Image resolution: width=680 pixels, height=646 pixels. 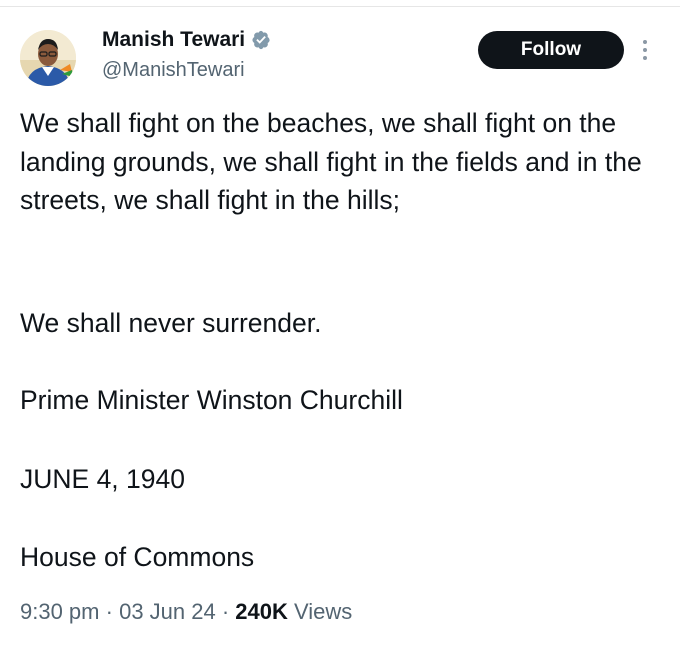 I want to click on views-label: Views, so click(x=323, y=611).